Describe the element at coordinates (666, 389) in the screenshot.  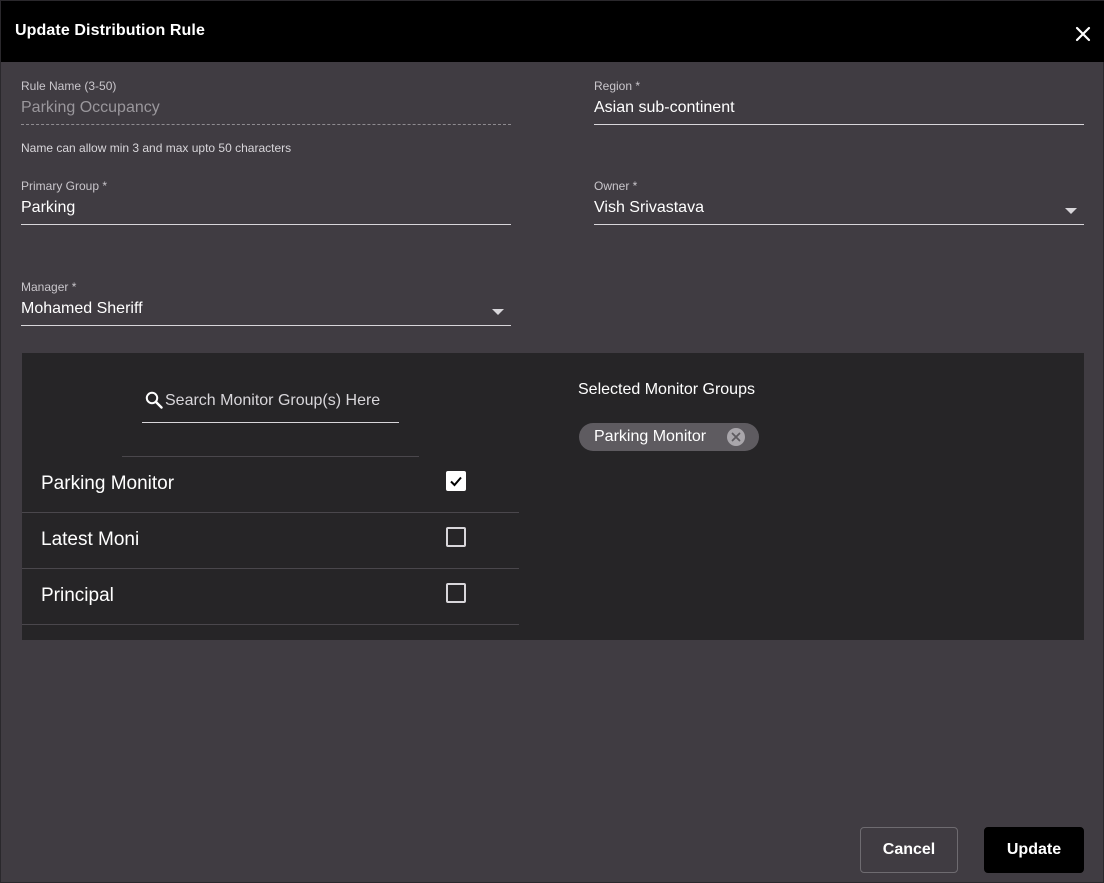
I see `selected-groups-title: Selected Monitor Groups` at that location.